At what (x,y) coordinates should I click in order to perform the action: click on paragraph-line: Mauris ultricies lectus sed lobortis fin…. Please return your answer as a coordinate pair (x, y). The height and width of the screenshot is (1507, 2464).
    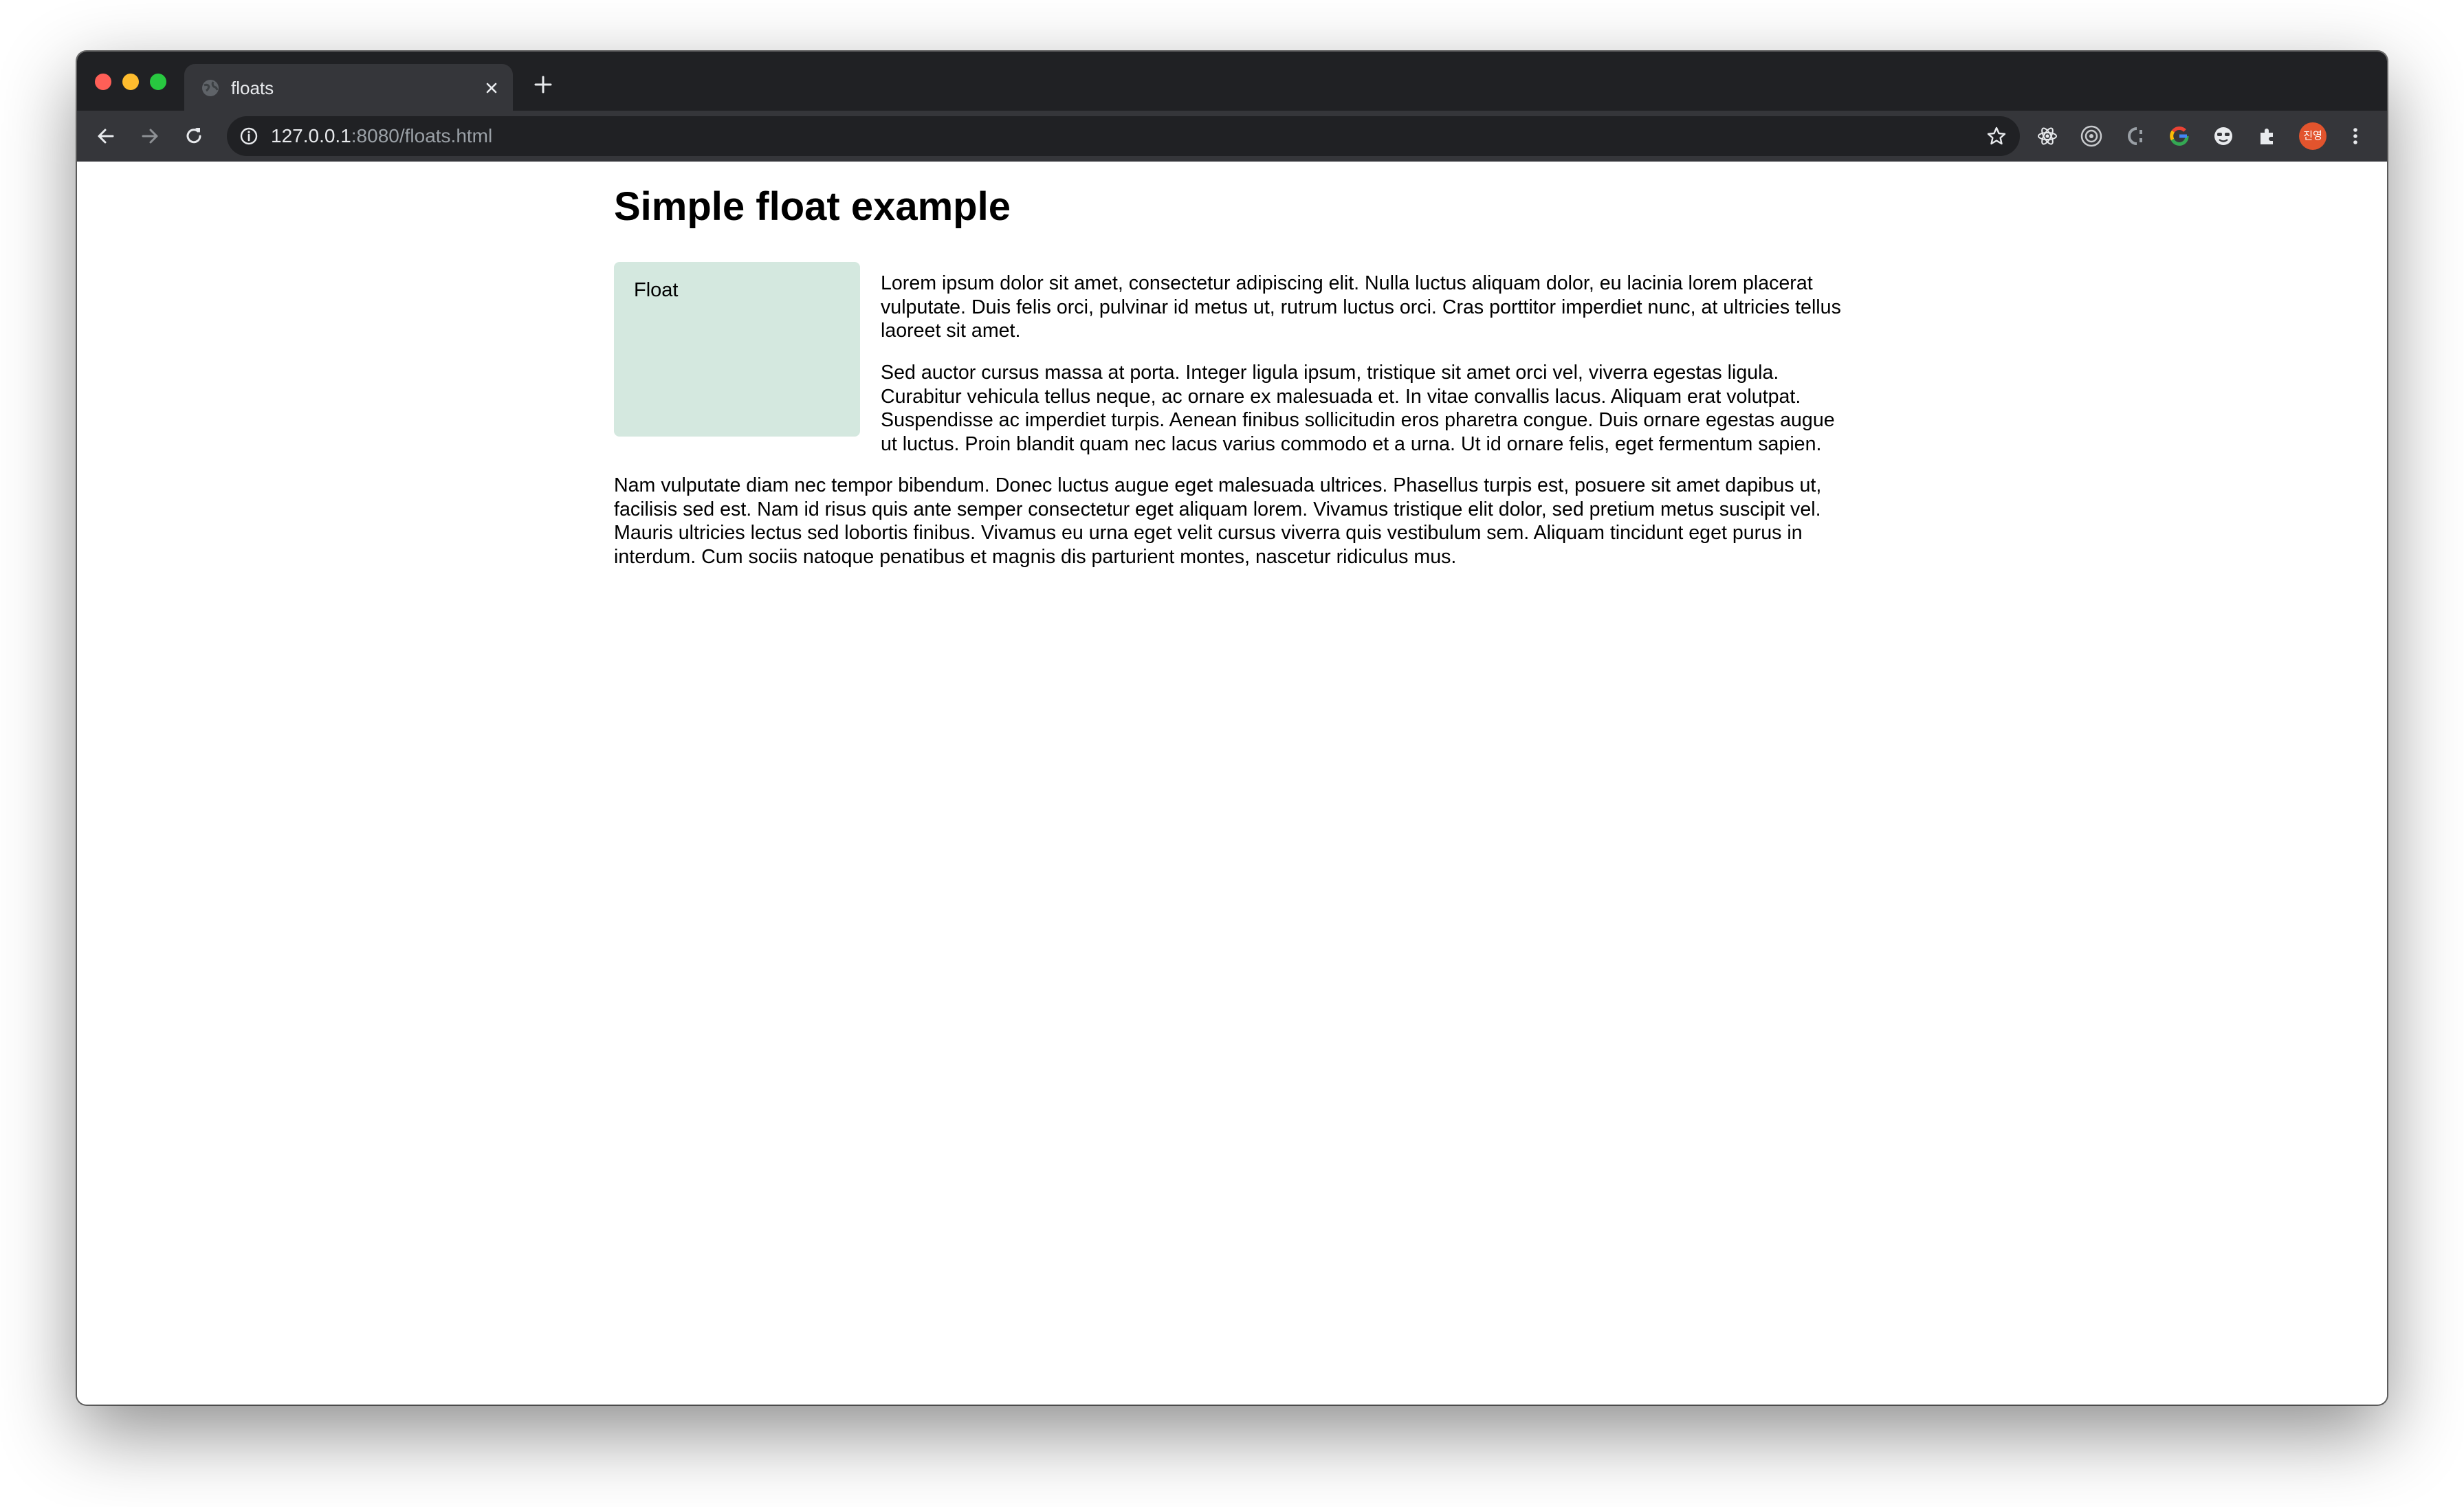
    Looking at the image, I should click on (1208, 533).